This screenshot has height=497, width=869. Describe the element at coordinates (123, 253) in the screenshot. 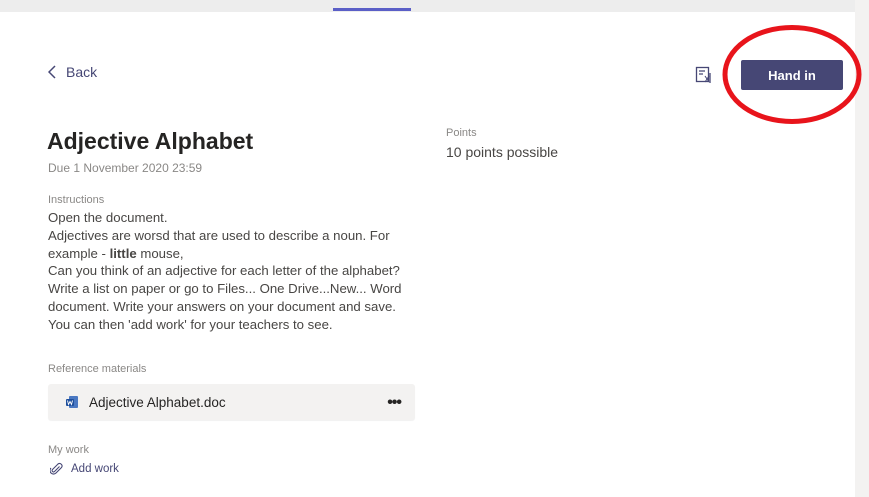

I see `instructions-bold-word: little` at that location.